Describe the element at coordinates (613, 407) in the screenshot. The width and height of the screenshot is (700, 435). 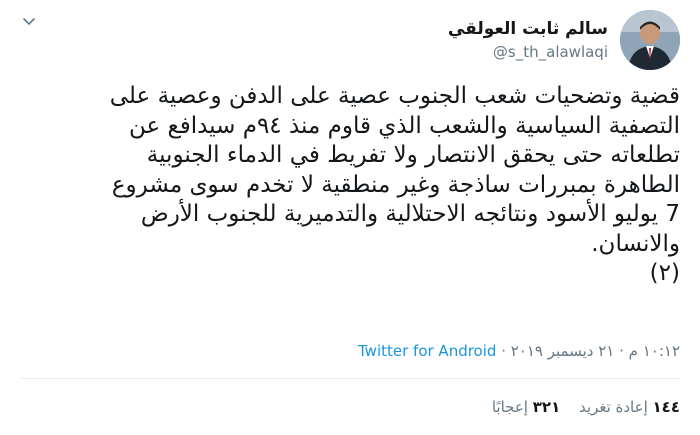
I see `retweets-label: إعادة تغريد` at that location.